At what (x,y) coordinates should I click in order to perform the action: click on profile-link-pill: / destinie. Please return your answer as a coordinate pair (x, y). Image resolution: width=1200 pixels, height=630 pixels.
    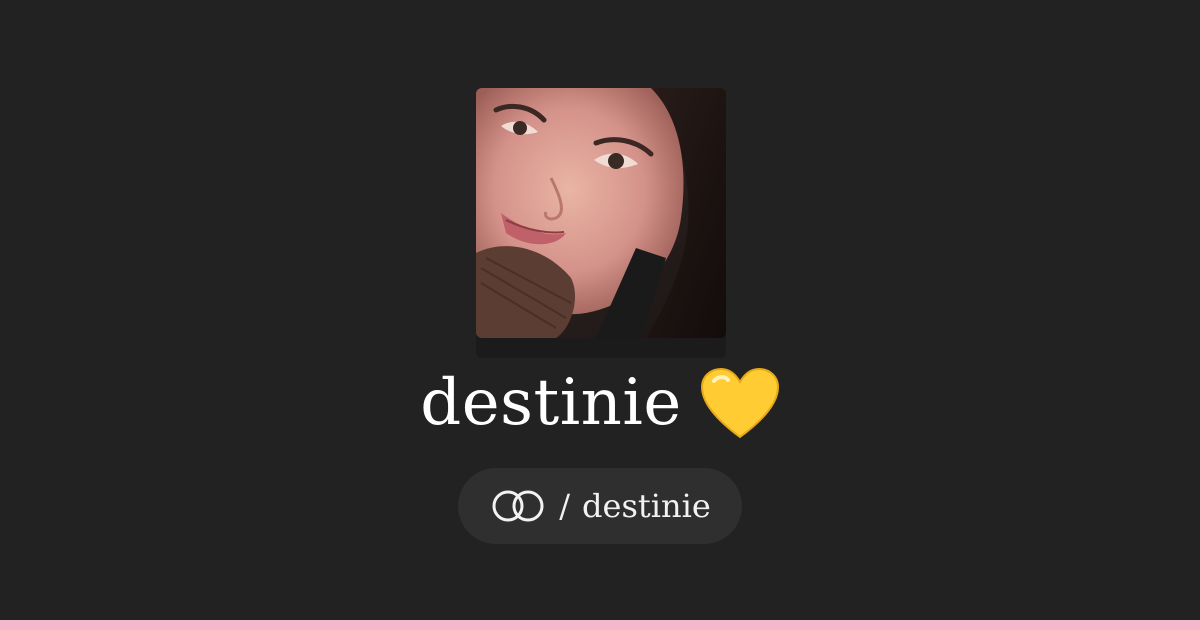
    Looking at the image, I should click on (600, 506).